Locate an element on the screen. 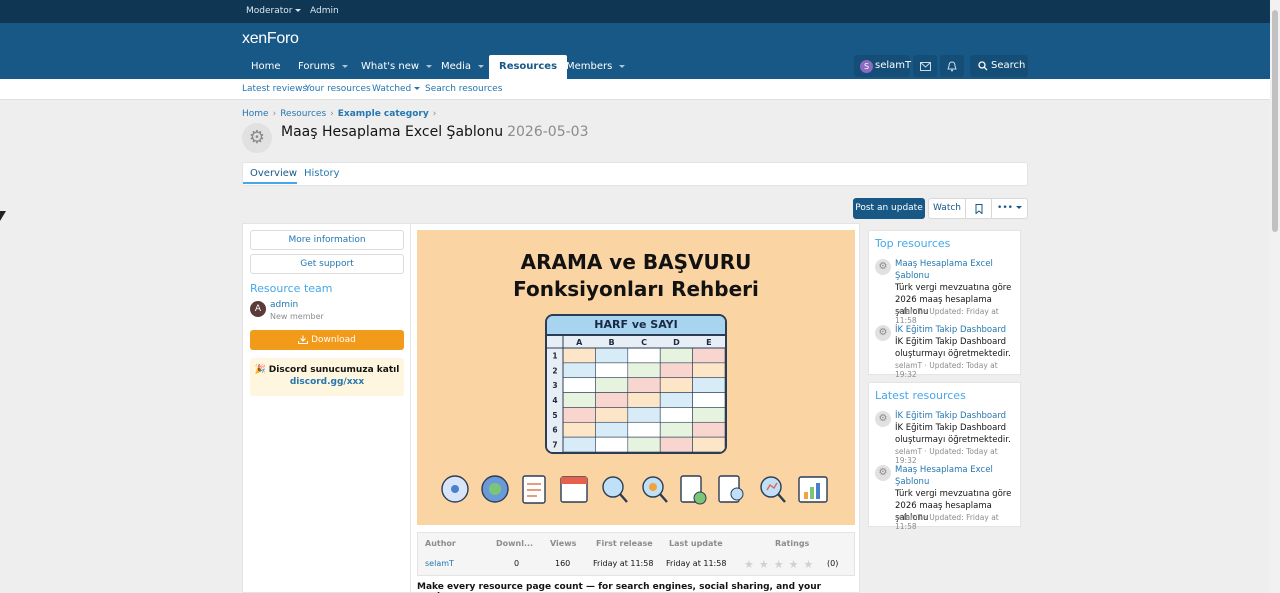 Image resolution: width=1280 pixels, height=593 pixels. breadcrumb-resources: Resources is located at coordinates (303, 114).